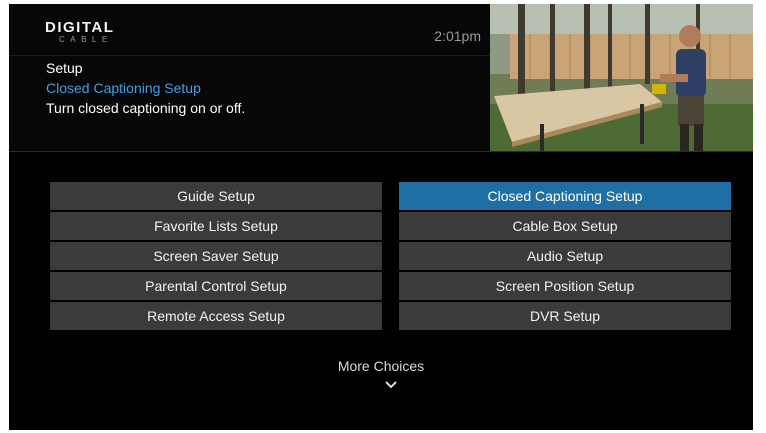  I want to click on header-divider, so click(250, 55).